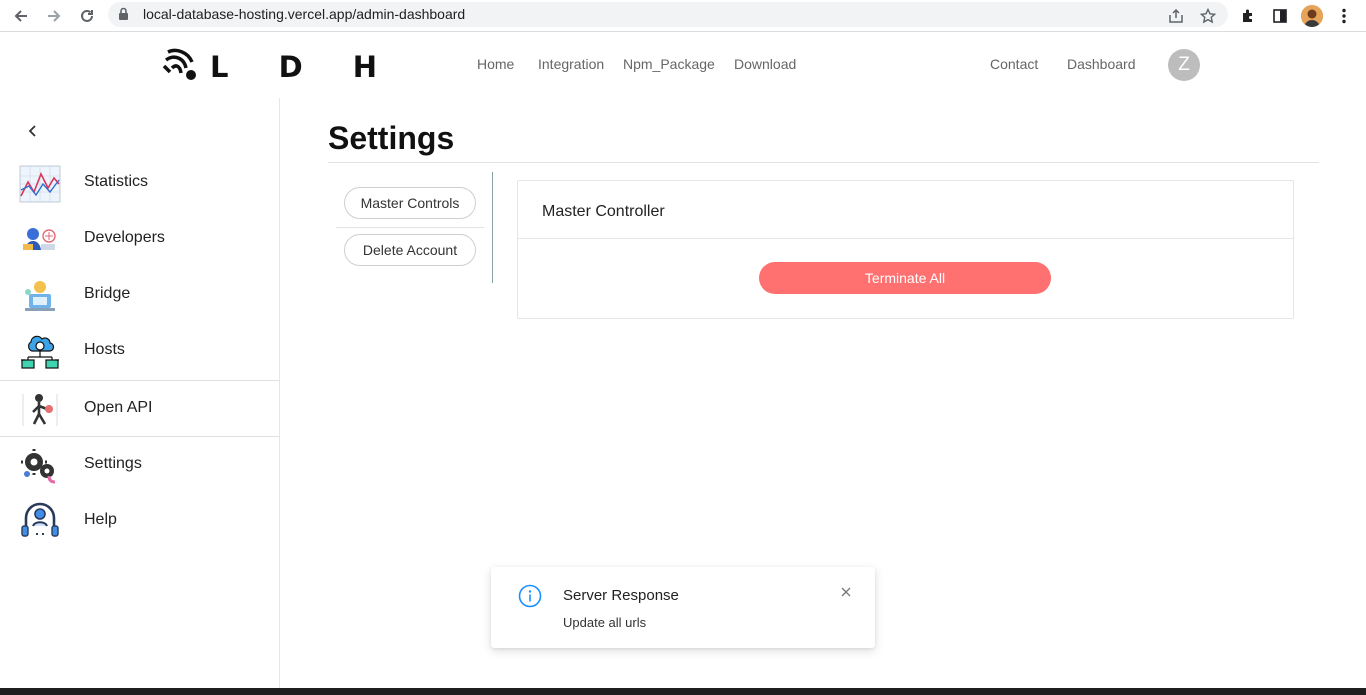  What do you see at coordinates (1184, 65) in the screenshot?
I see `user-avatar: Z` at bounding box center [1184, 65].